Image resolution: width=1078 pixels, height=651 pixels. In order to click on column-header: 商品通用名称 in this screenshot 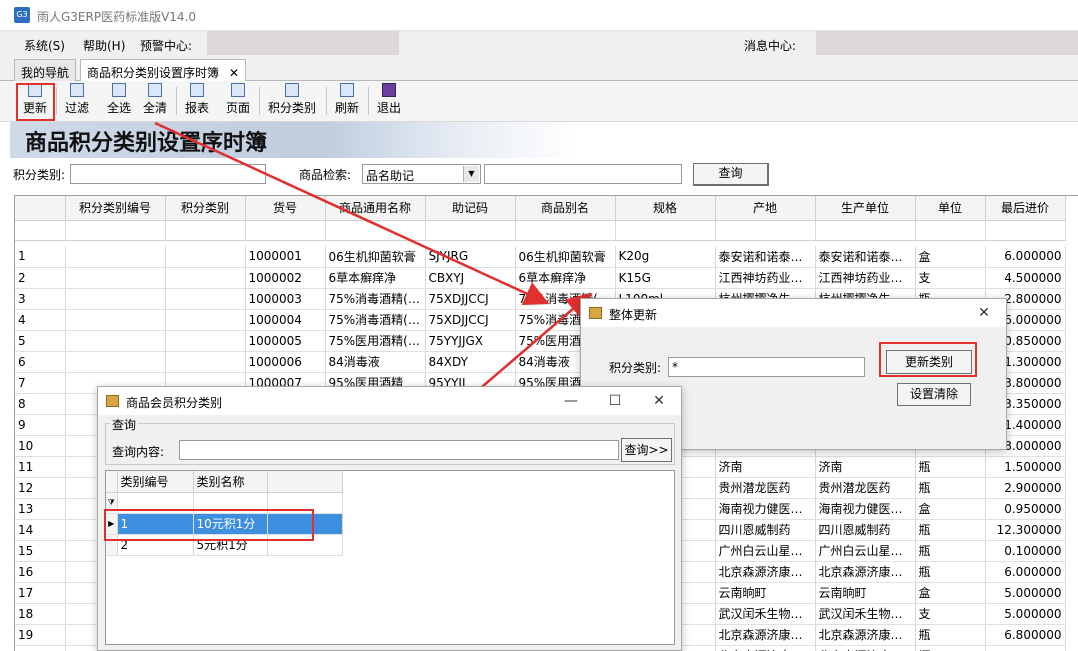, I will do `click(375, 208)`.